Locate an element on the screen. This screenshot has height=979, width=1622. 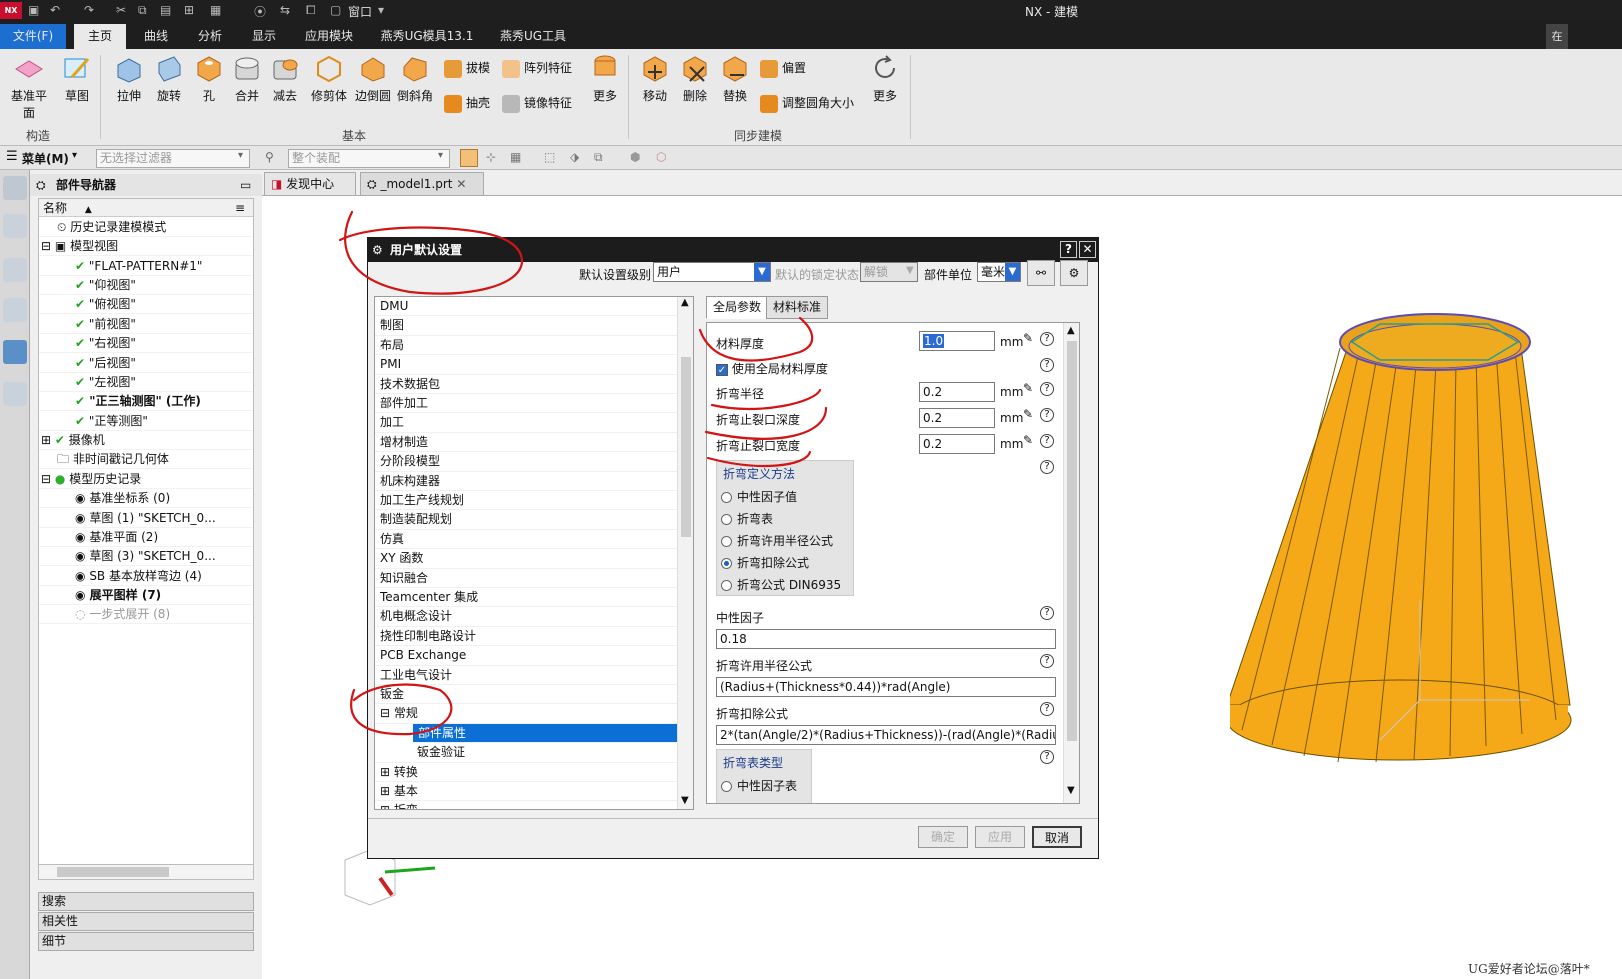
watermark: UG爱好者论坛@落叶* is located at coordinates (1529, 969).